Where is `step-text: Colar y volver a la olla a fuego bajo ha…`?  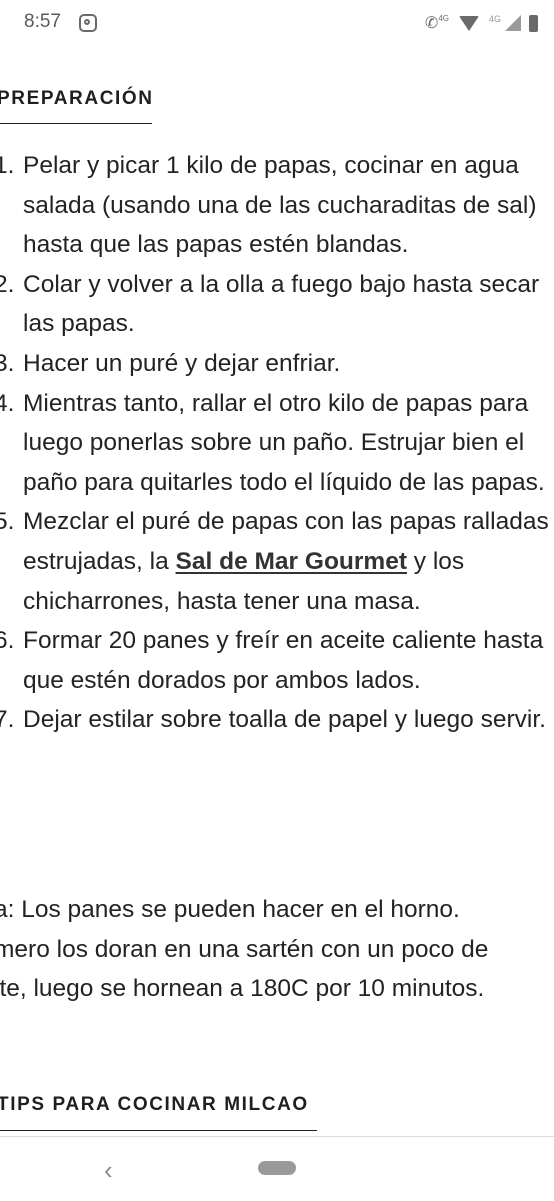
step-text: Colar y volver a la olla a fuego bajo ha… is located at coordinates (281, 304).